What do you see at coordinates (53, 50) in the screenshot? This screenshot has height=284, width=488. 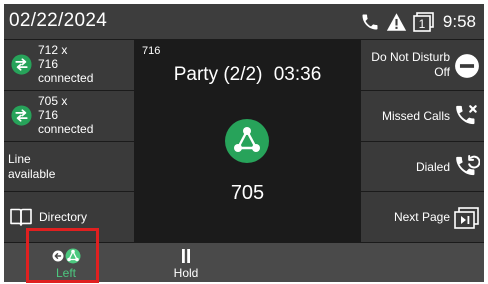 I see `party-number: 712 x` at bounding box center [53, 50].